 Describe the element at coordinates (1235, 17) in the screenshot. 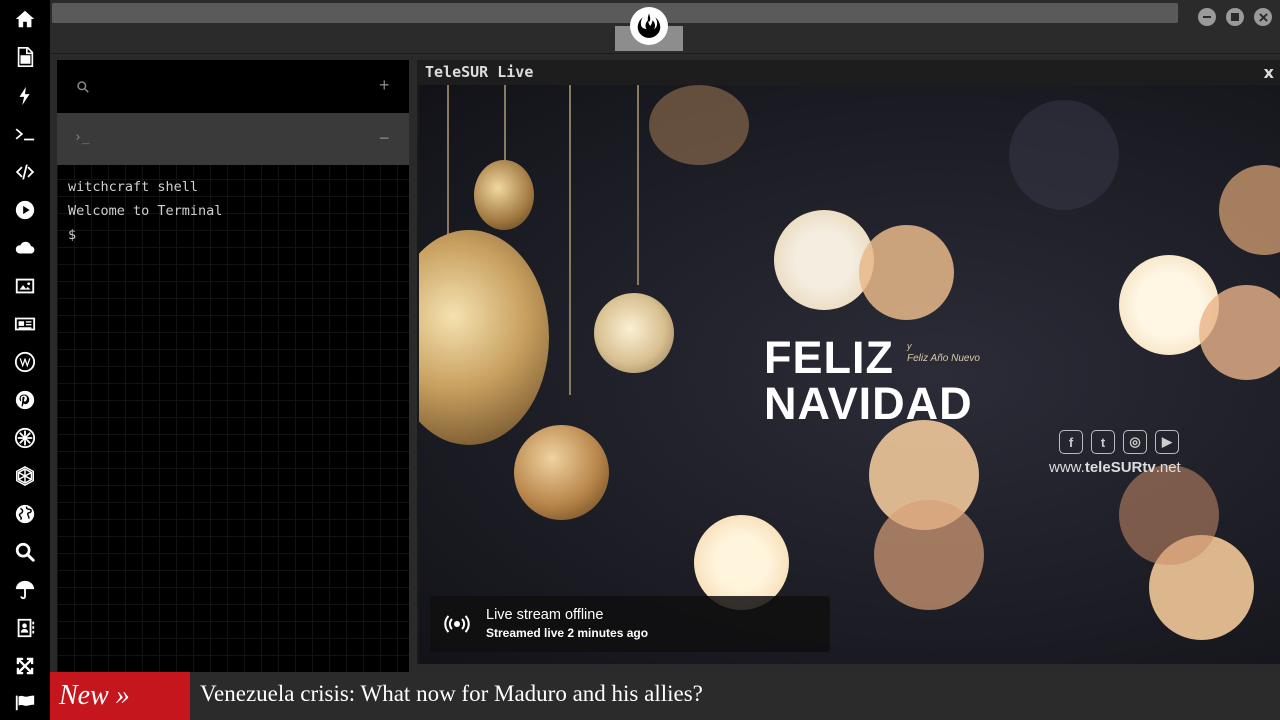

I see `maximize-button` at that location.